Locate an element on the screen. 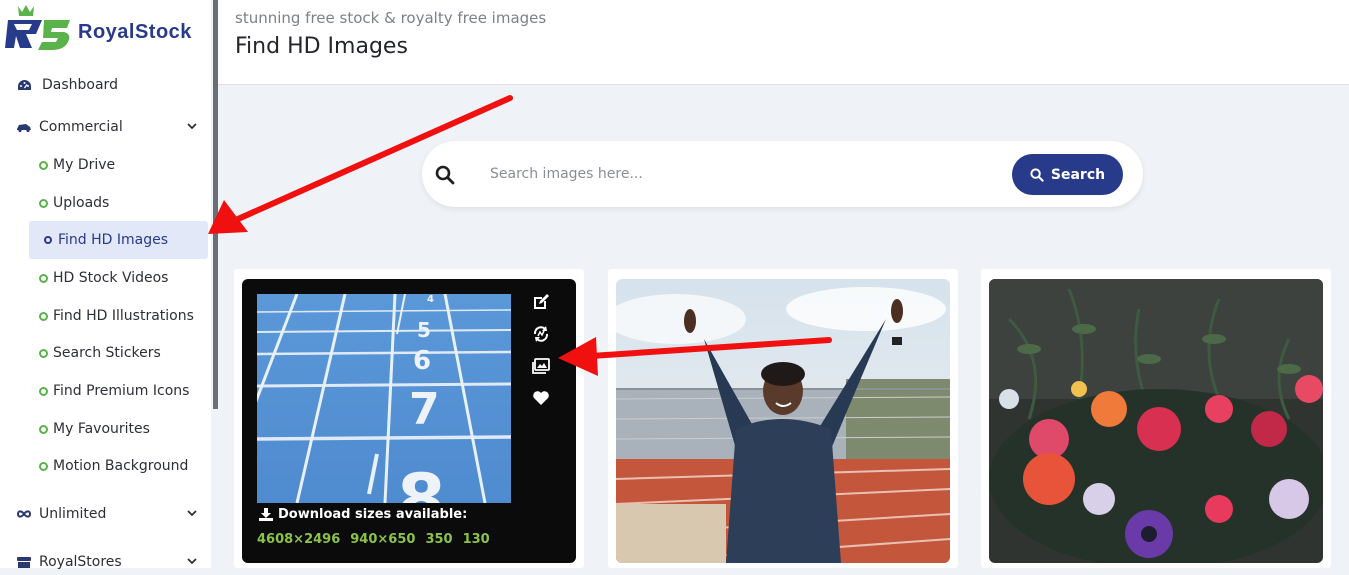 The width and height of the screenshot is (1349, 575). sidebar-item-label: HD Stock Videos is located at coordinates (111, 278).